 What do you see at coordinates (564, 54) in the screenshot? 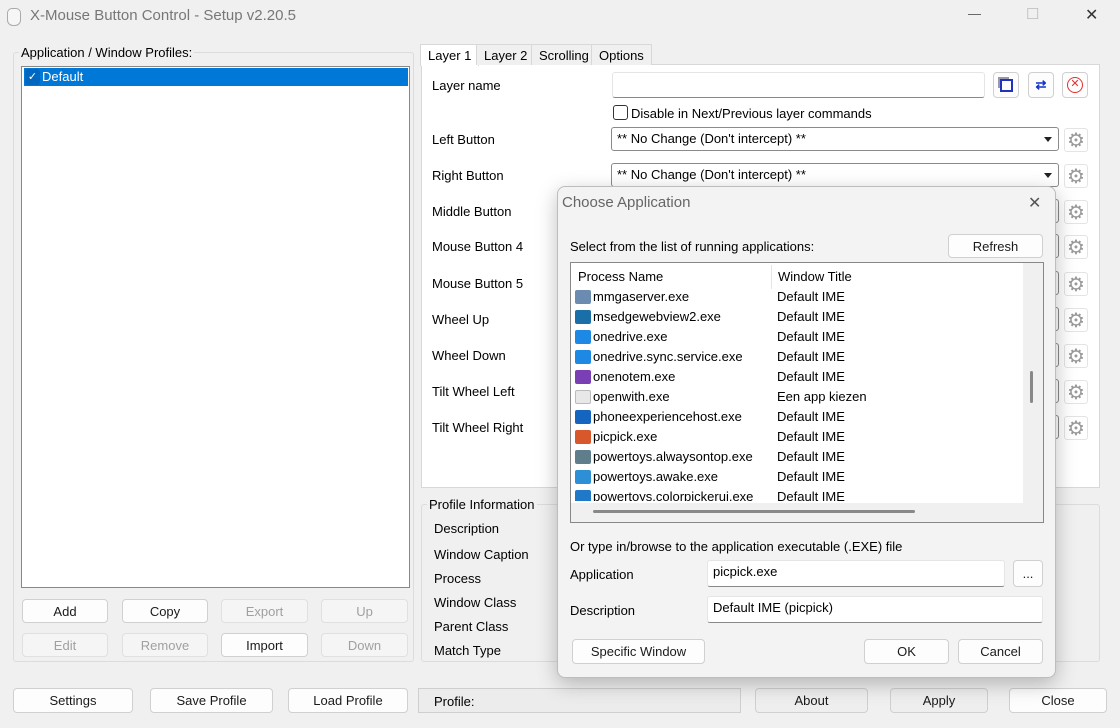
I see `tab-scrolling: Scrolling` at bounding box center [564, 54].